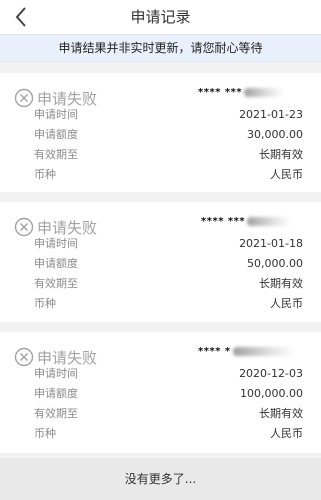  I want to click on account-number: **** *, so click(246, 351).